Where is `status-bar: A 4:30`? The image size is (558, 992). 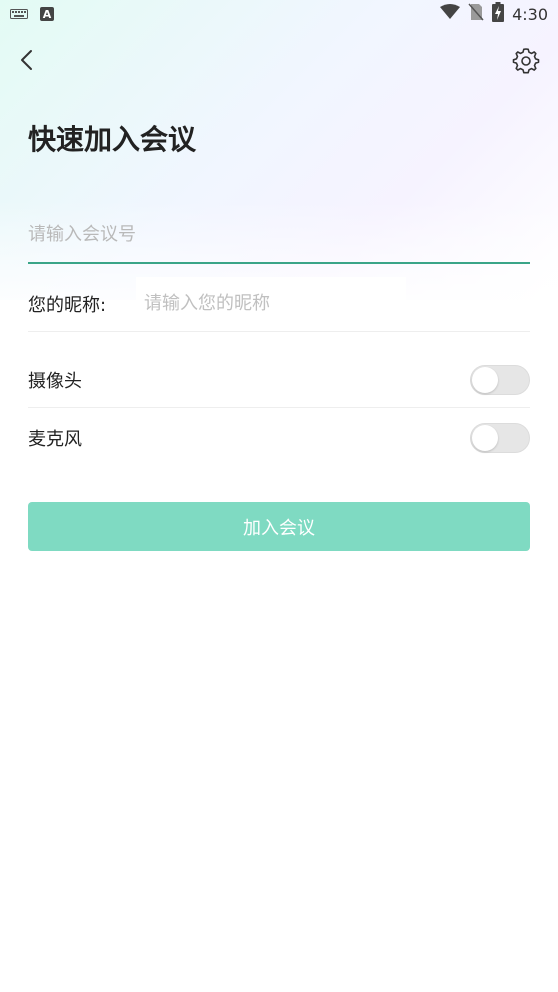 status-bar: A 4:30 is located at coordinates (279, 14).